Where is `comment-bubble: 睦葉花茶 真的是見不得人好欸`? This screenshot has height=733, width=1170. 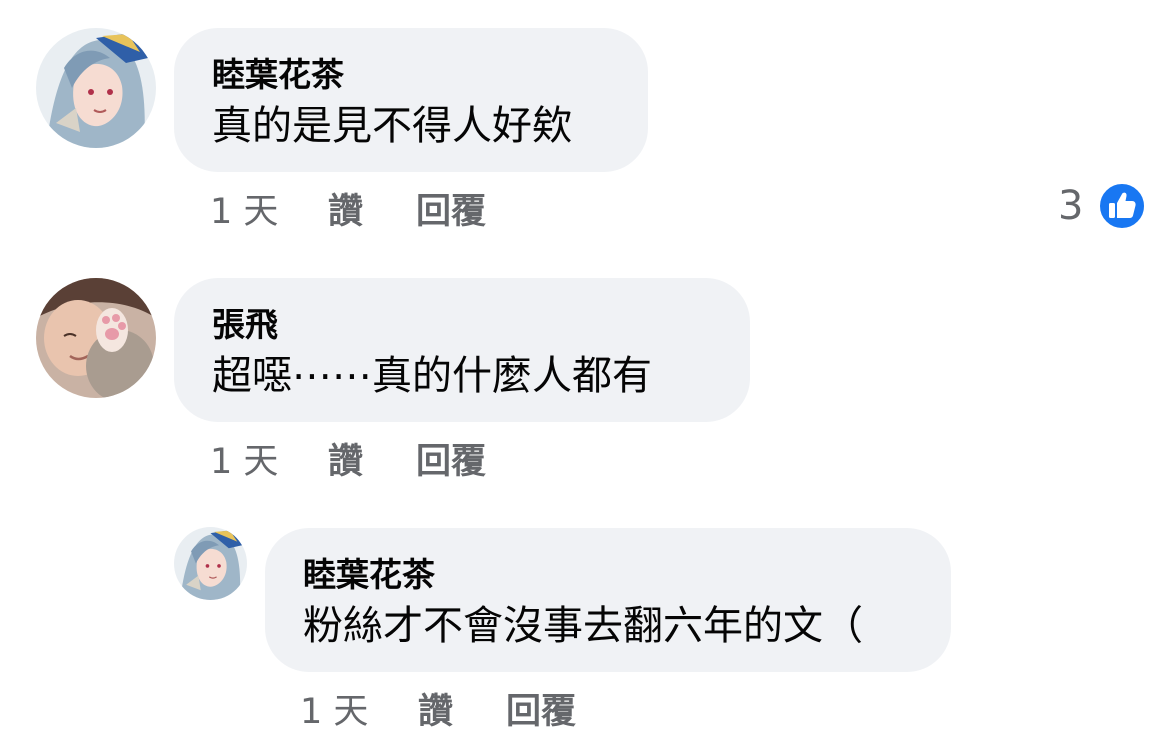
comment-bubble: 睦葉花茶 真的是見不得人好欸 is located at coordinates (411, 100).